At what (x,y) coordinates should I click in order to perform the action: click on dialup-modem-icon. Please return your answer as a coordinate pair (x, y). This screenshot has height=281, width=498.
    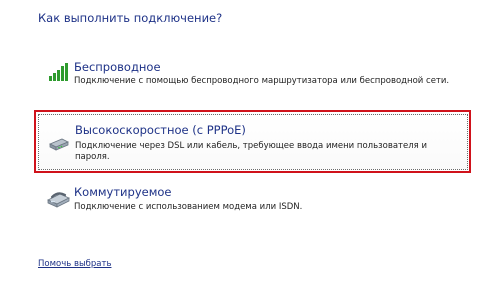
    Looking at the image, I should click on (58, 199).